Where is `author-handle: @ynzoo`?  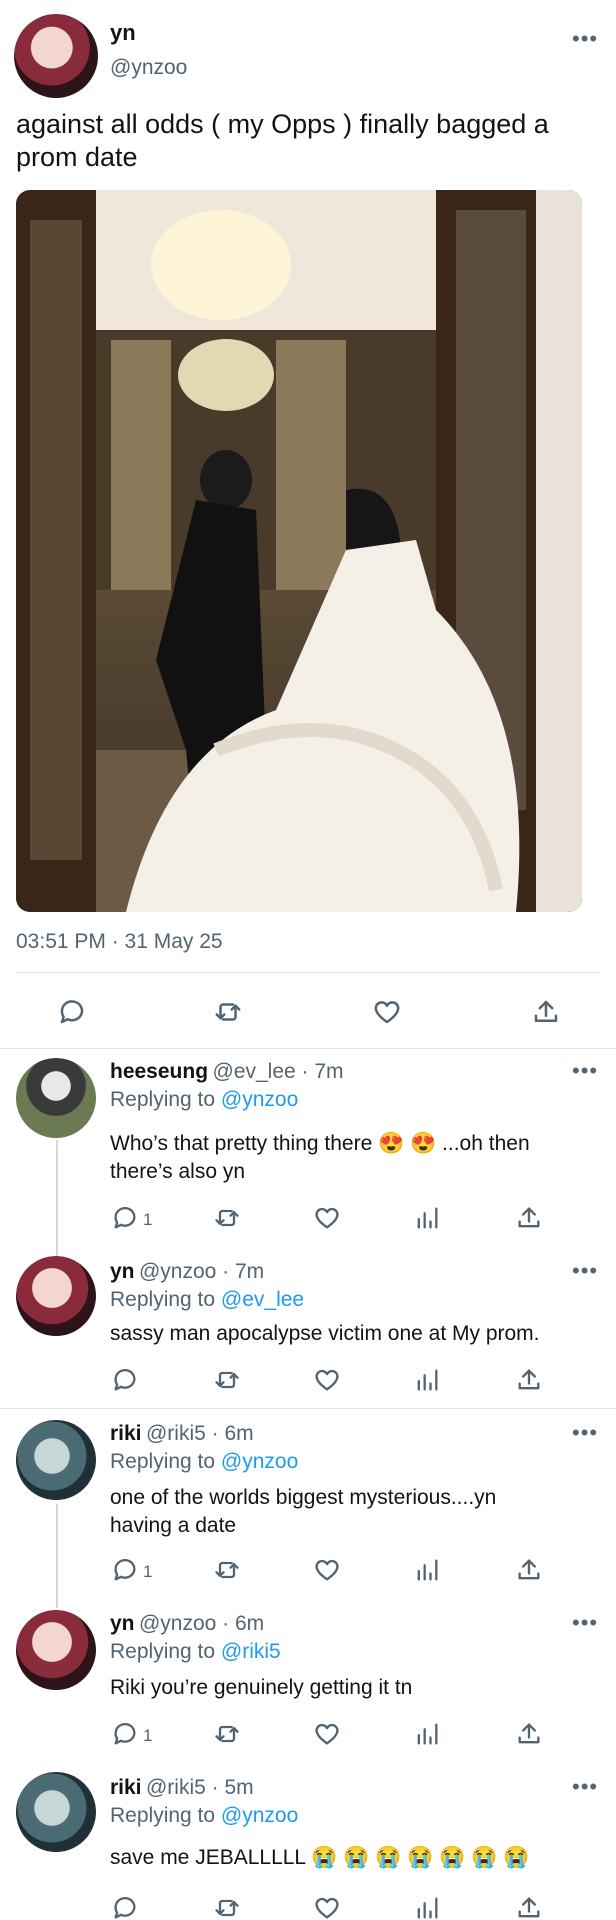 author-handle: @ynzoo is located at coordinates (148, 68).